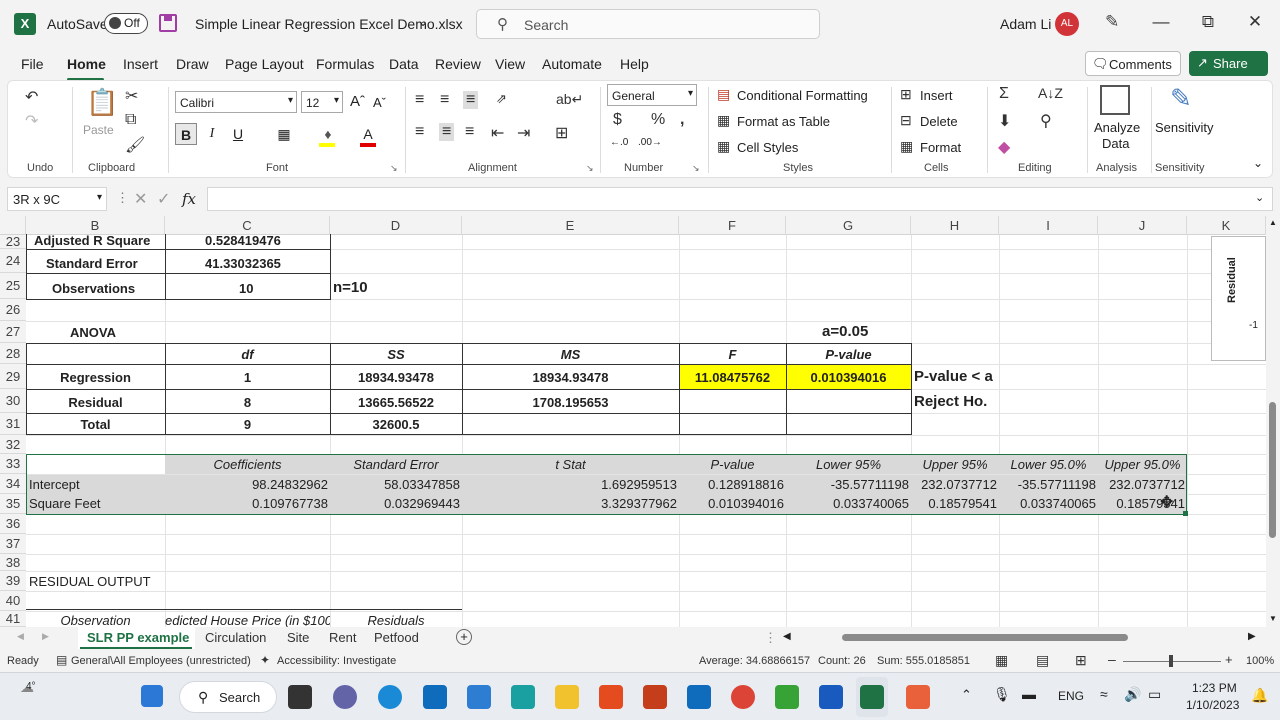  I want to click on align-right-icon: ≡, so click(469, 132).